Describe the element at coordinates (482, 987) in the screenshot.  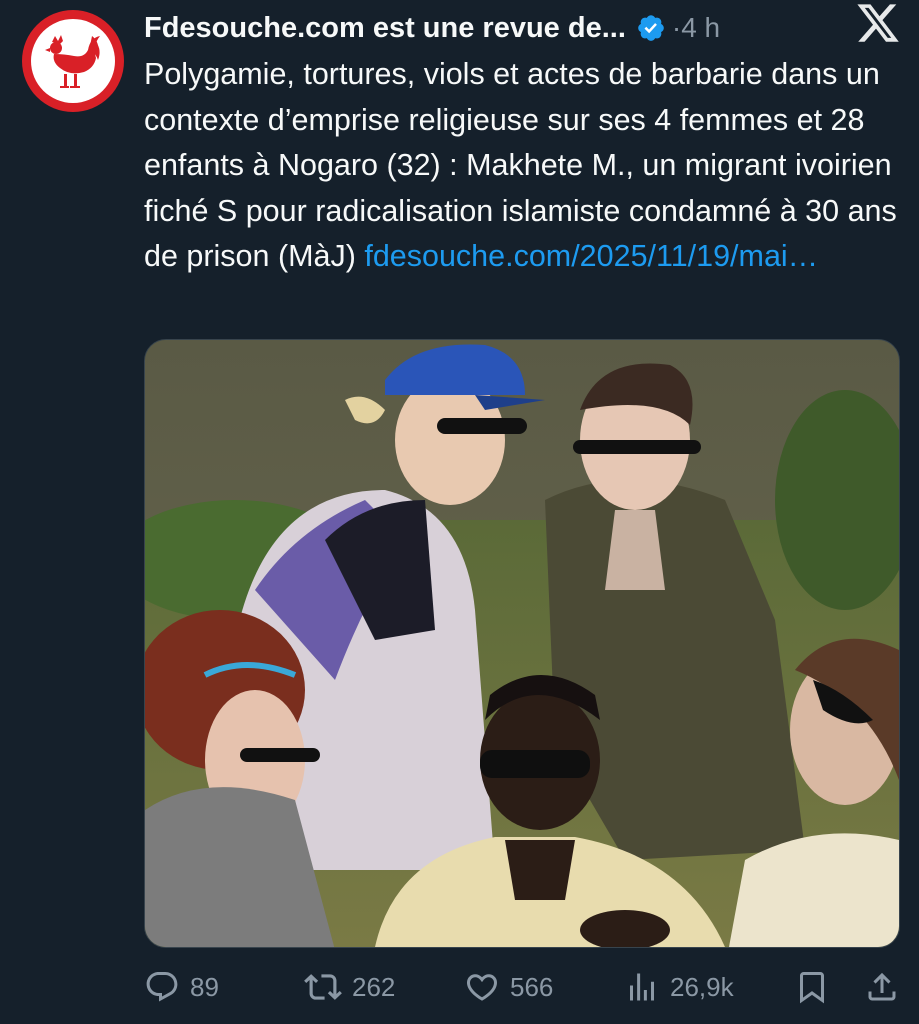
I see `like-icon` at that location.